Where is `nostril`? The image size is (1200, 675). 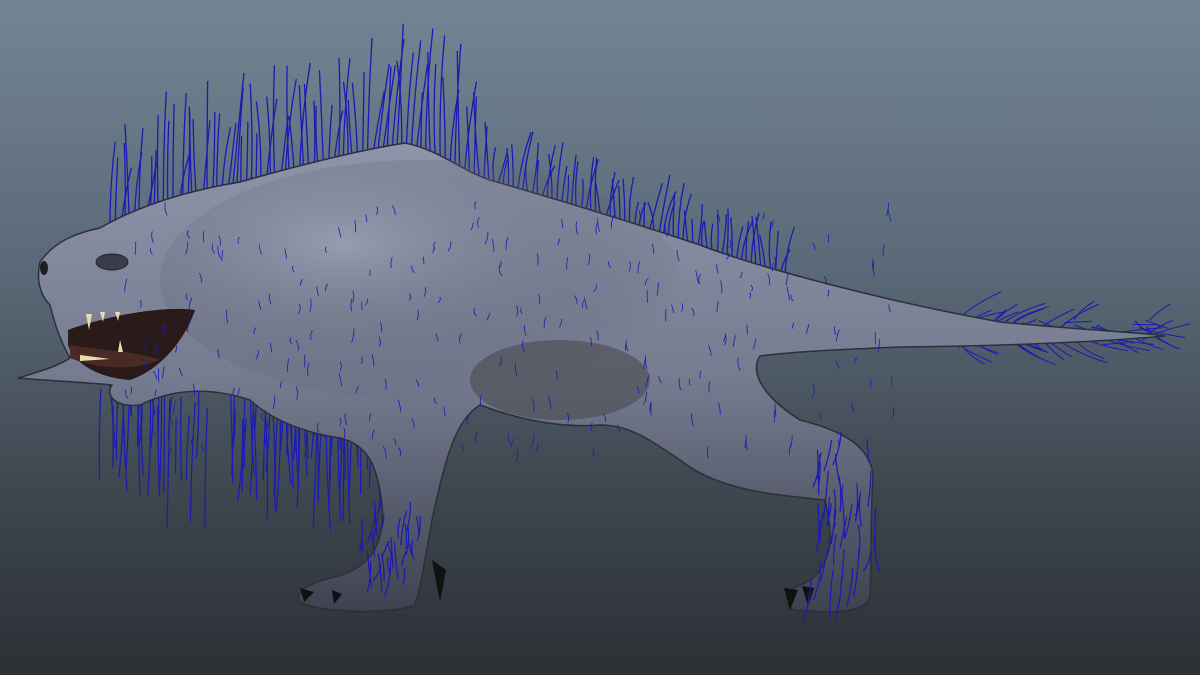 nostril is located at coordinates (44, 268).